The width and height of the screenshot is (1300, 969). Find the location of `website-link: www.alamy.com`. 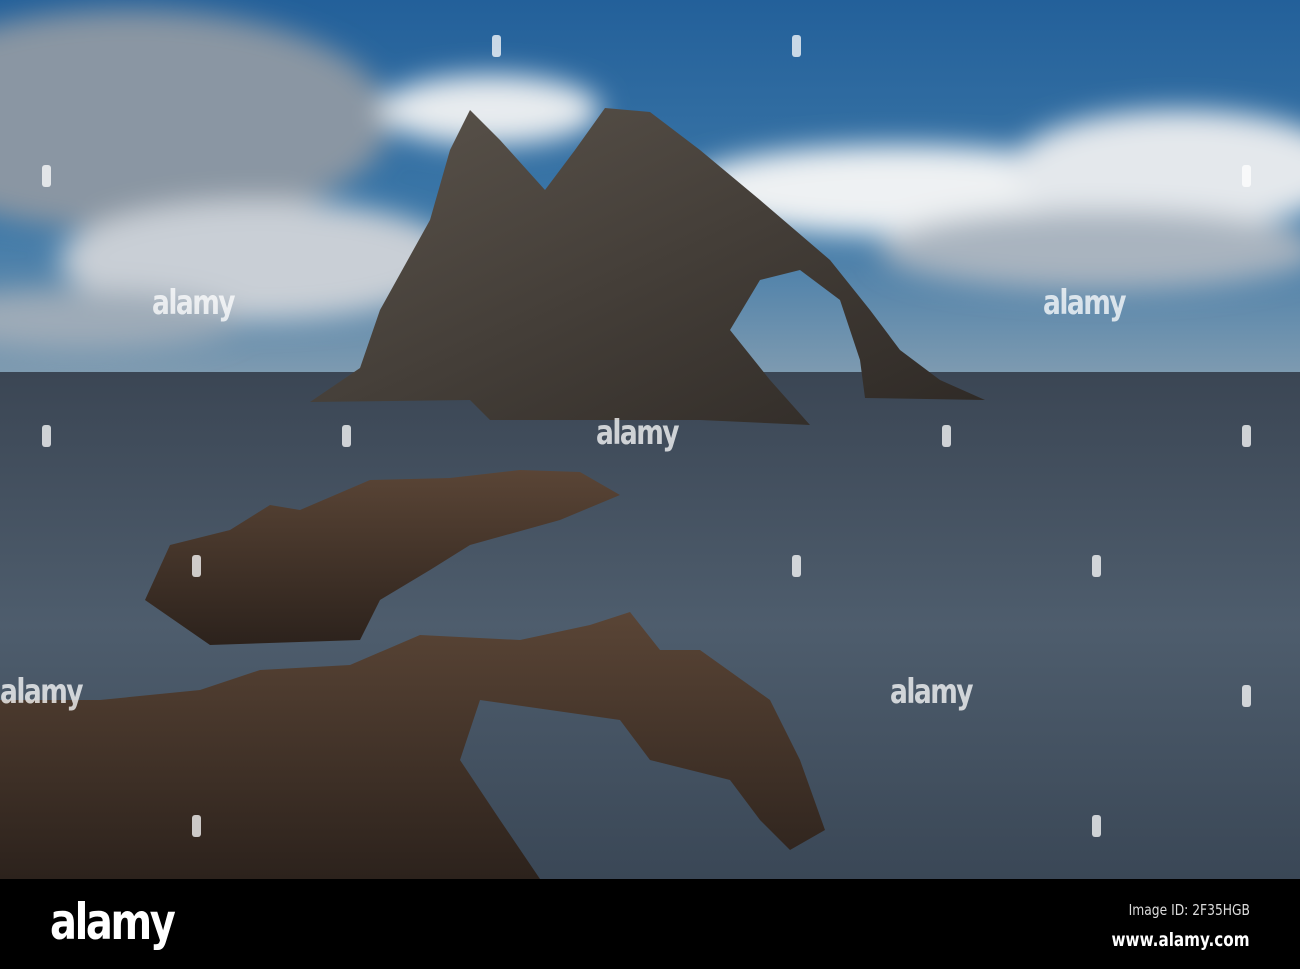

website-link: www.alamy.com is located at coordinates (1180, 940).